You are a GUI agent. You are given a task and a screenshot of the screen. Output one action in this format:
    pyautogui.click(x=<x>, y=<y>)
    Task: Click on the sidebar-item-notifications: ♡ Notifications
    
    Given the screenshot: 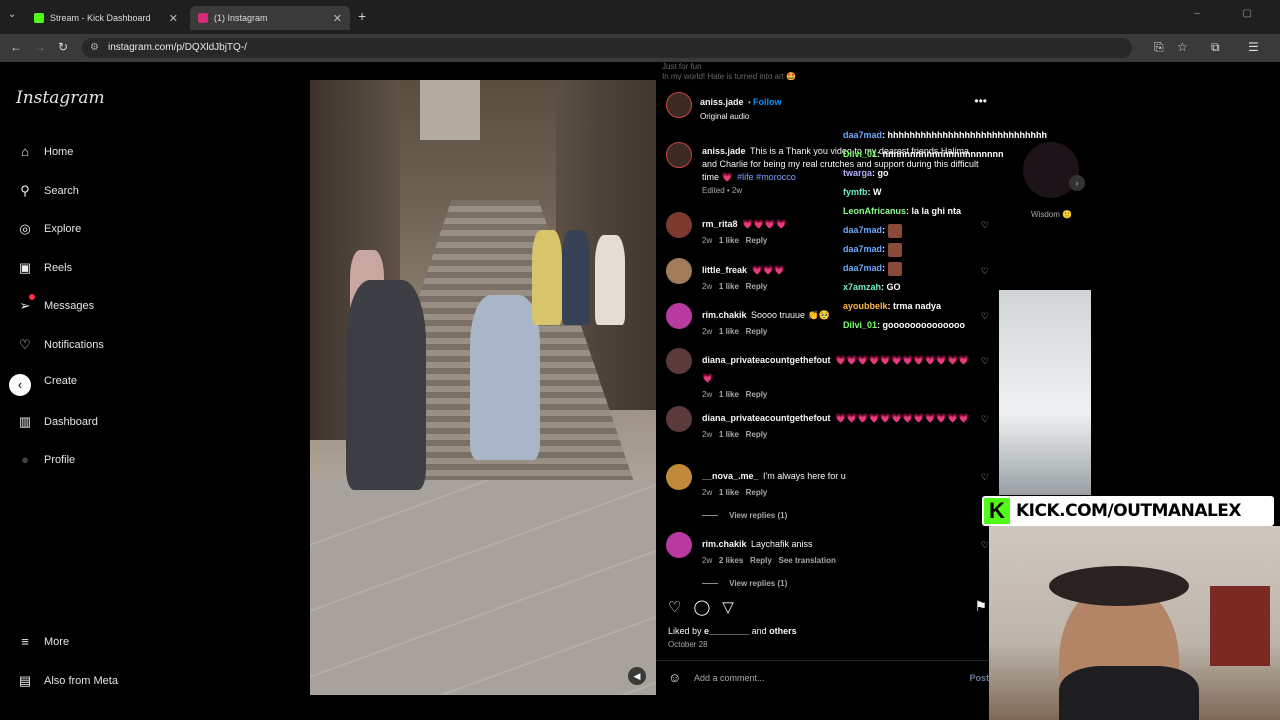 What is the action you would take?
    pyautogui.click(x=60, y=345)
    